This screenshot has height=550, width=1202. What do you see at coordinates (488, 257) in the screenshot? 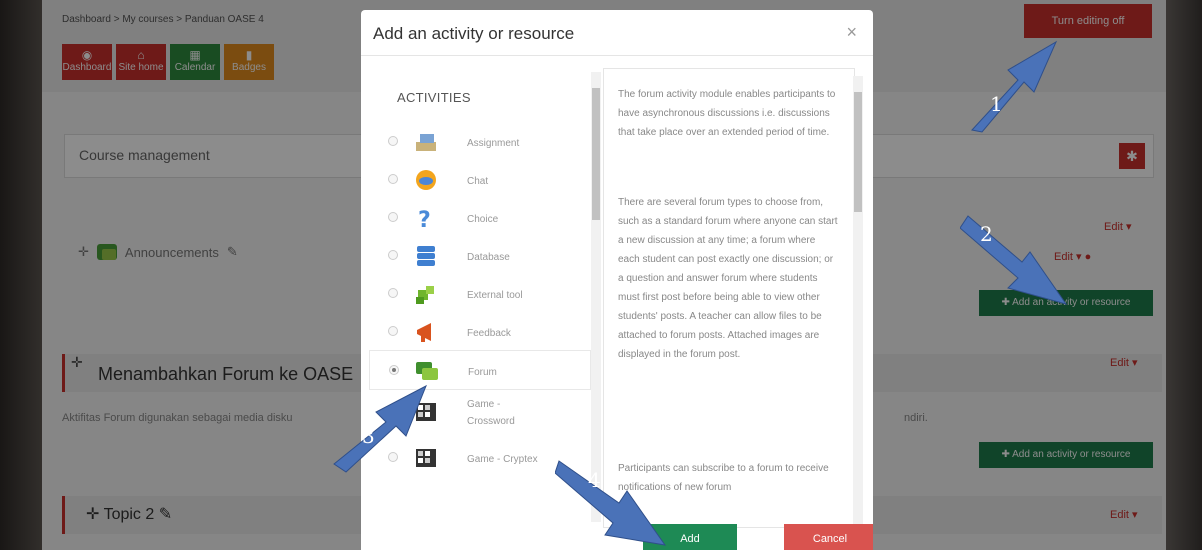
I see `option-label: Database` at bounding box center [488, 257].